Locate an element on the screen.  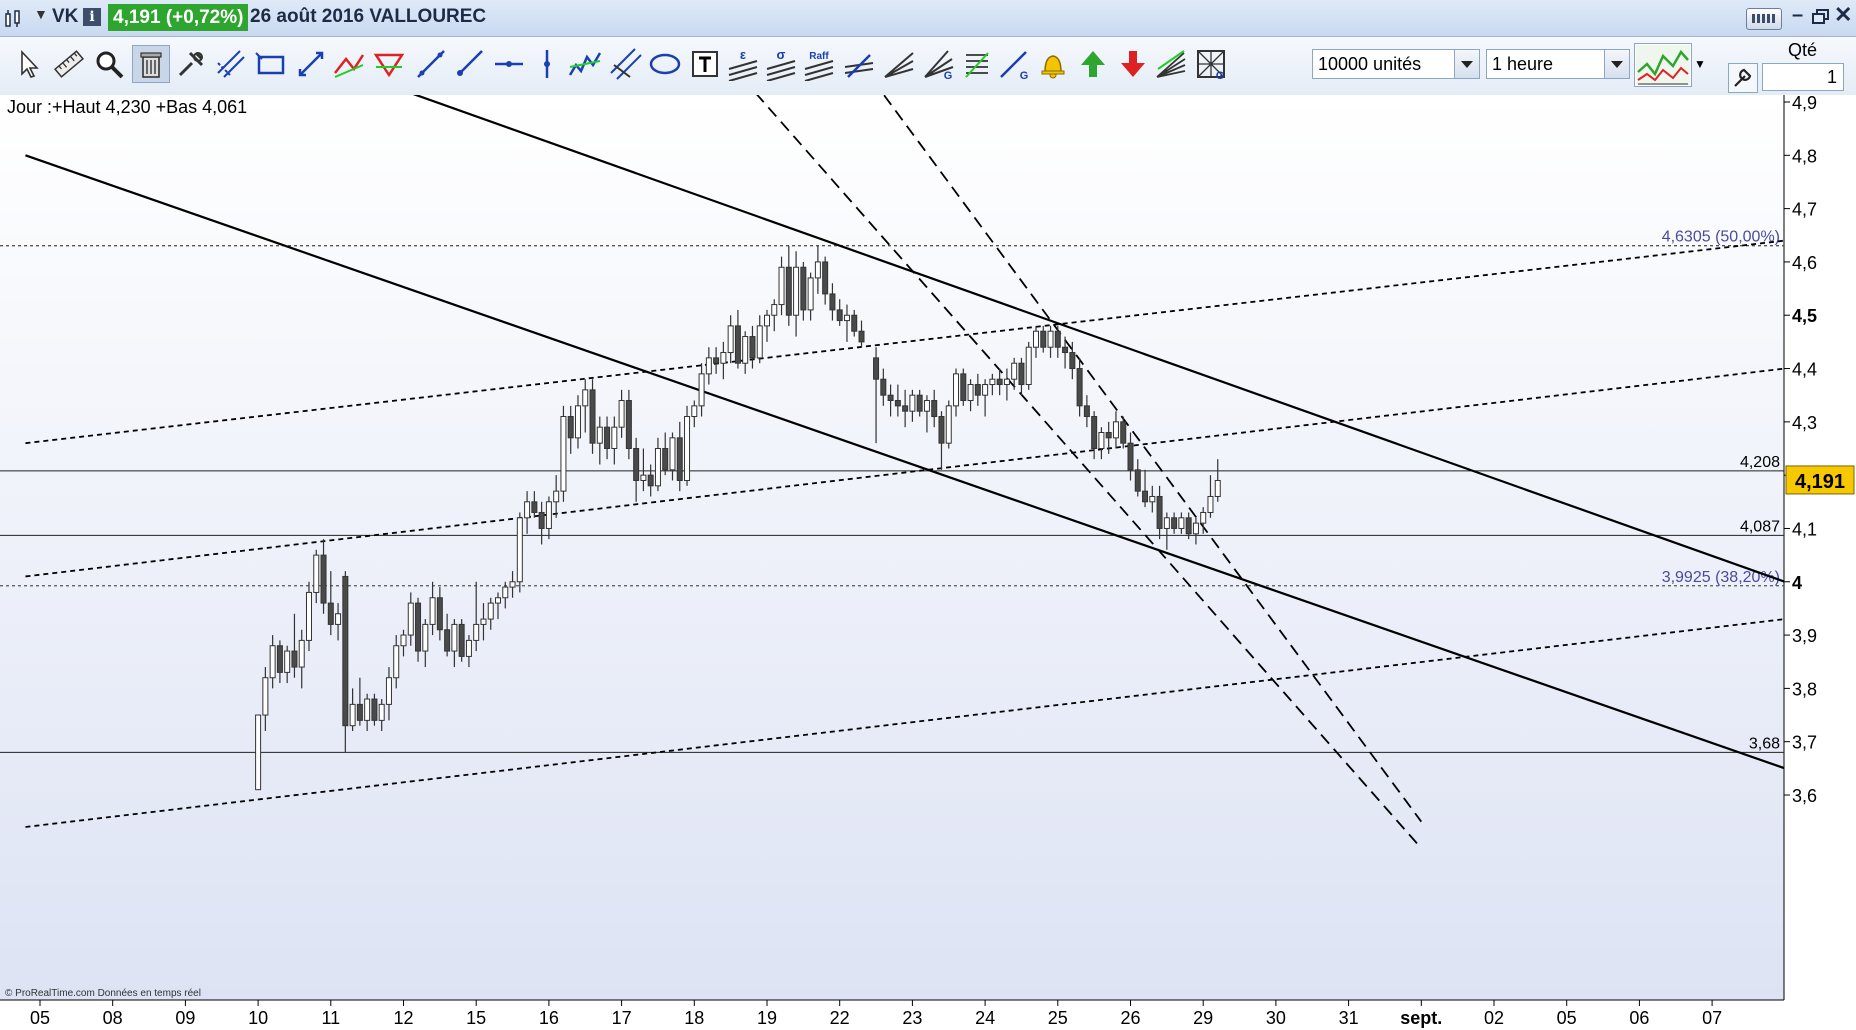
gann-line-icon: G is located at coordinates (1015, 64).